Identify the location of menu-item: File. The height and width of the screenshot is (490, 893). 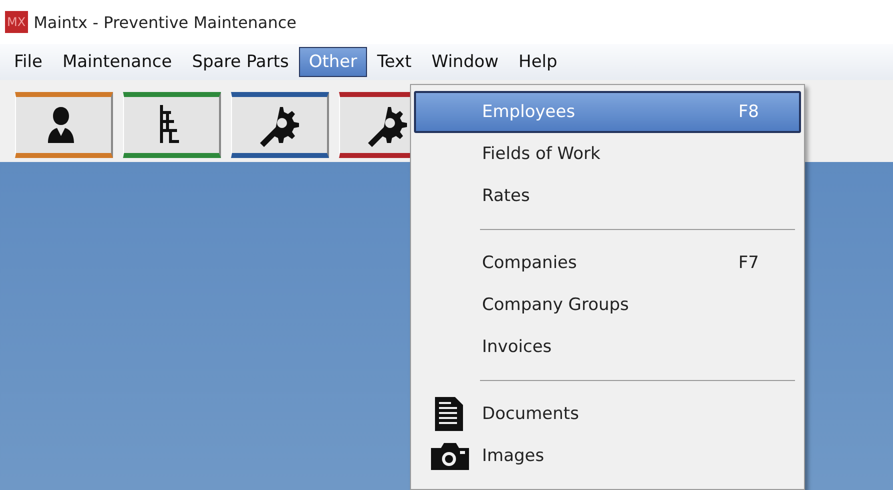
(28, 62).